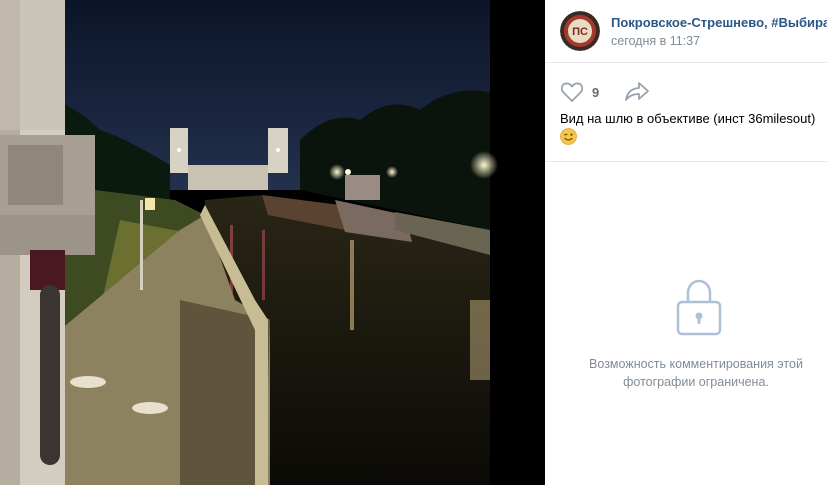  I want to click on post-actions: 9, so click(685, 92).